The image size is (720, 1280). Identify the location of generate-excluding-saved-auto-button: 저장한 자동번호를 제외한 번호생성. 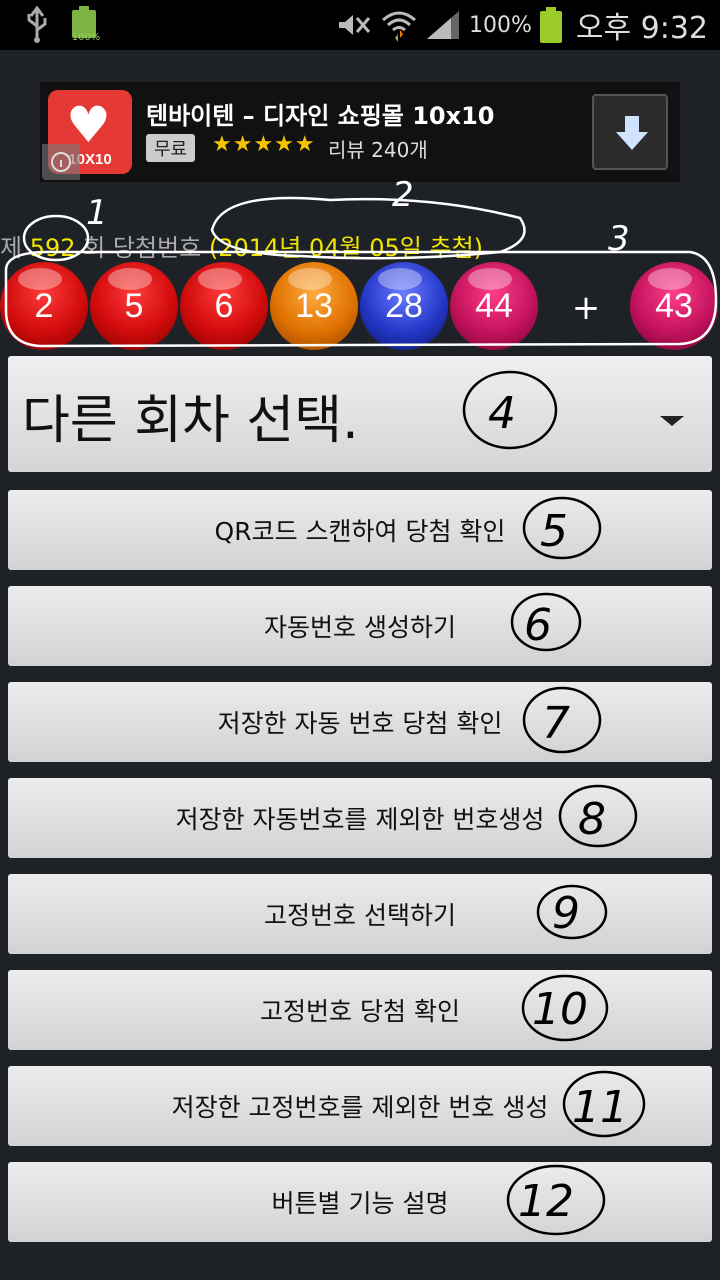
(360, 818).